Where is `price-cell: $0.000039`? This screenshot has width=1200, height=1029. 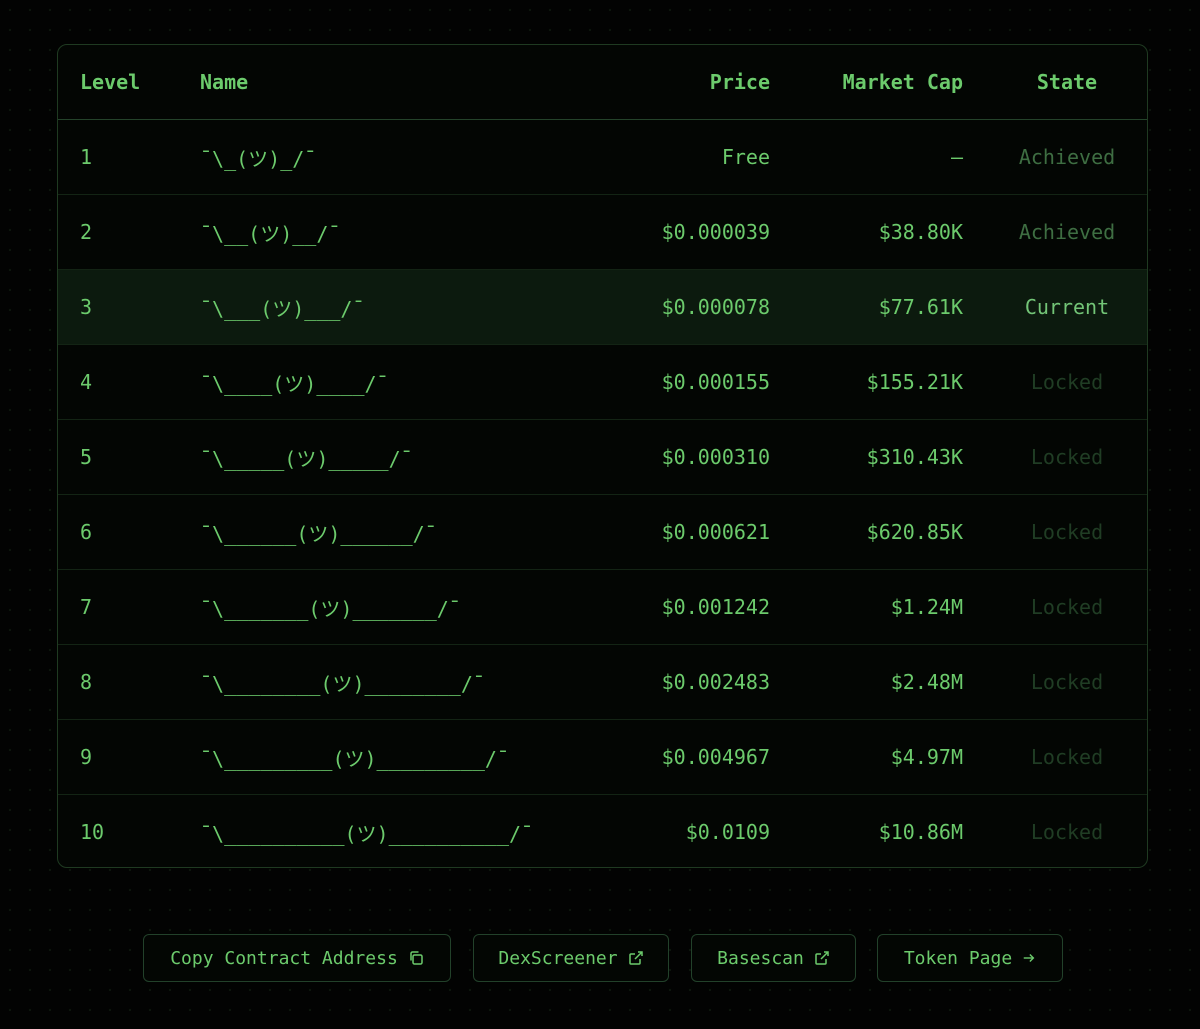
price-cell: $0.000039 is located at coordinates (715, 232).